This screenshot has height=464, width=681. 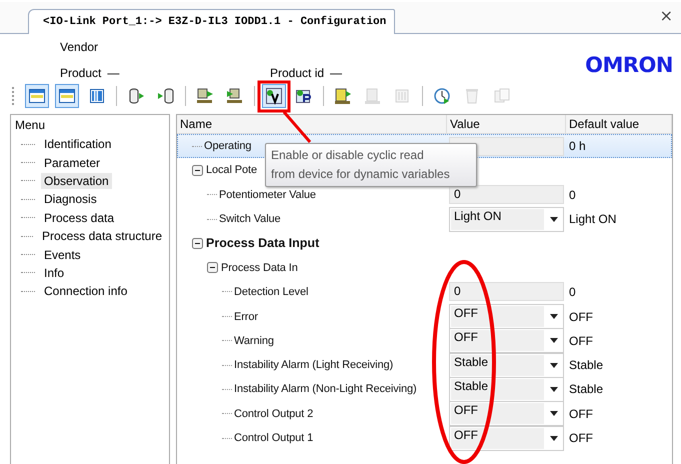 What do you see at coordinates (629, 65) in the screenshot?
I see `logo: OMRON` at bounding box center [629, 65].